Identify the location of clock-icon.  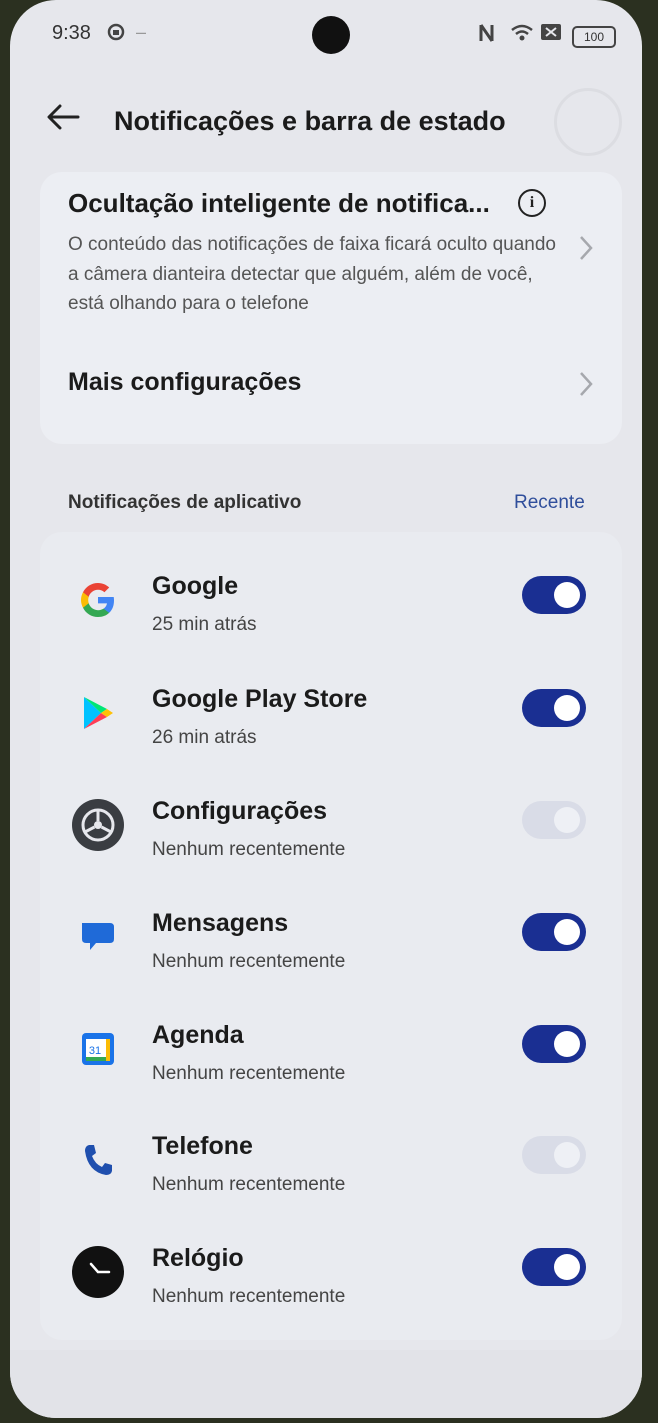
(98, 1272).